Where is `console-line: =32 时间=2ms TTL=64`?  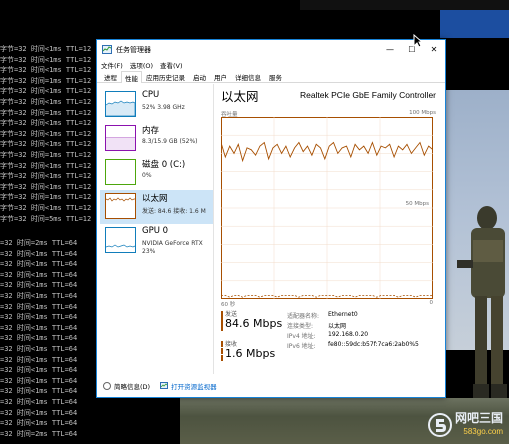
console-line: =32 时间=2ms TTL=64 is located at coordinates (39, 243).